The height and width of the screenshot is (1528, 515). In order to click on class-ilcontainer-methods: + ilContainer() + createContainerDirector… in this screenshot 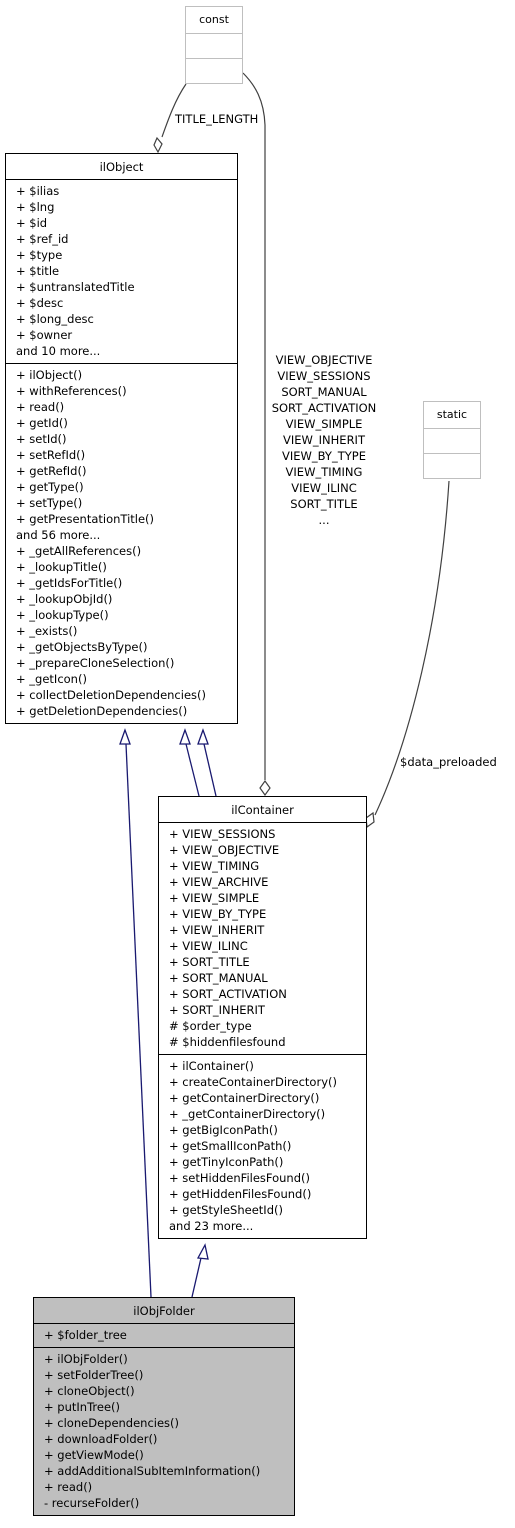, I will do `click(262, 1146)`.